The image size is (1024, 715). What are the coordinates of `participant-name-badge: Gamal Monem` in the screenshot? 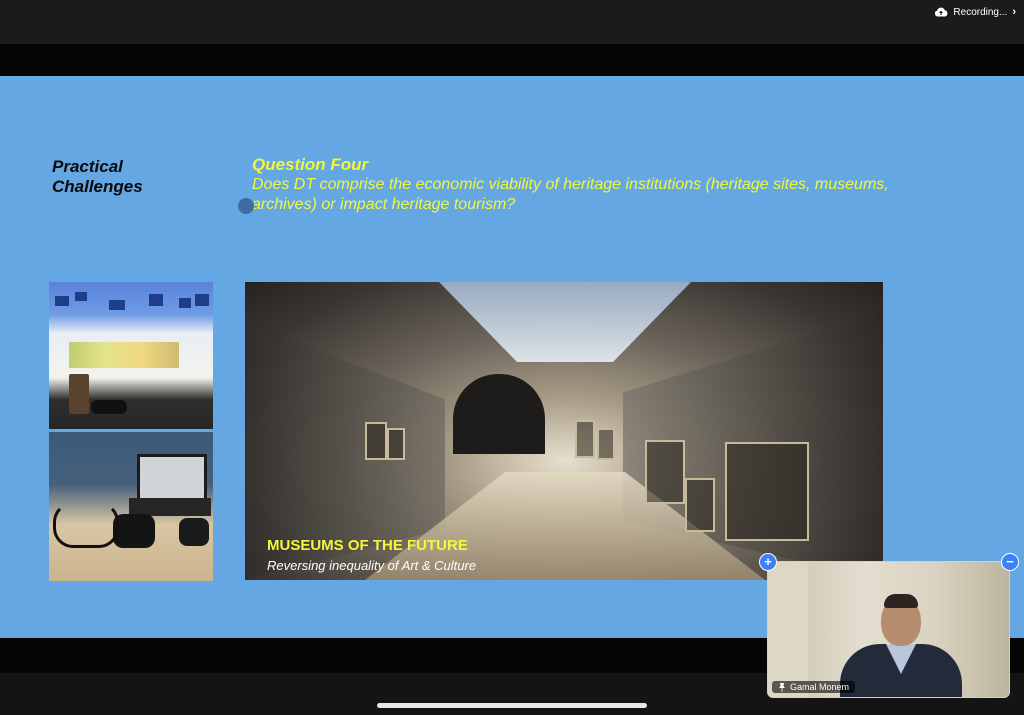 It's located at (814, 687).